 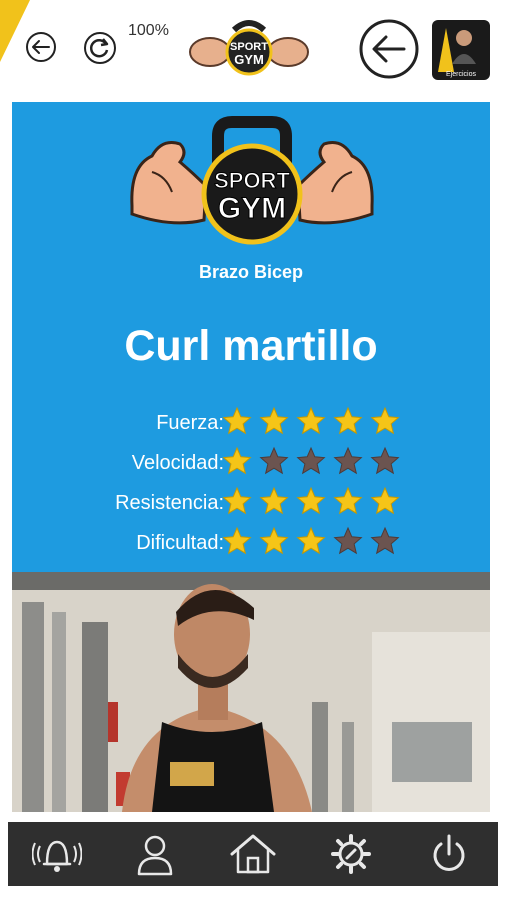 I want to click on reload-icon, so click(x=100, y=48).